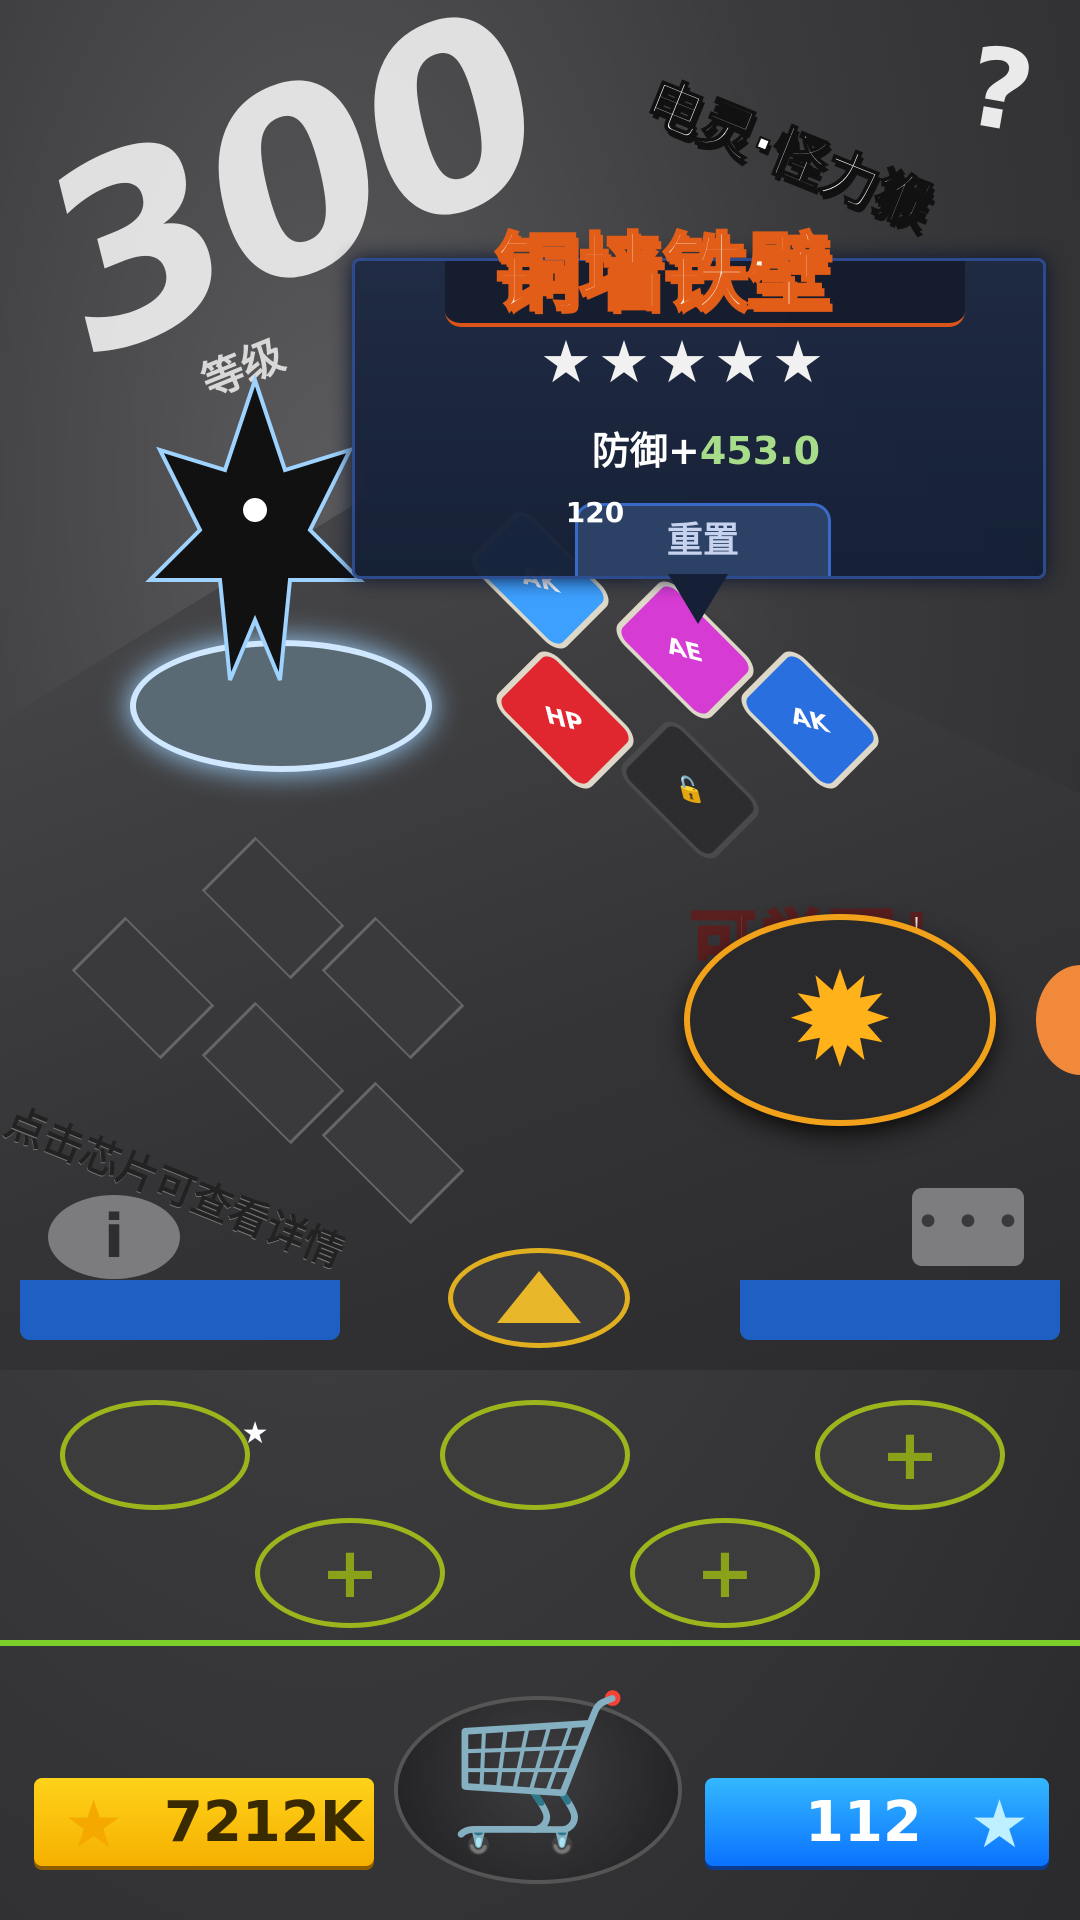 Image resolution: width=1080 pixels, height=1920 pixels. Describe the element at coordinates (690, 790) in the screenshot. I see `lock-icon: 🔓` at that location.